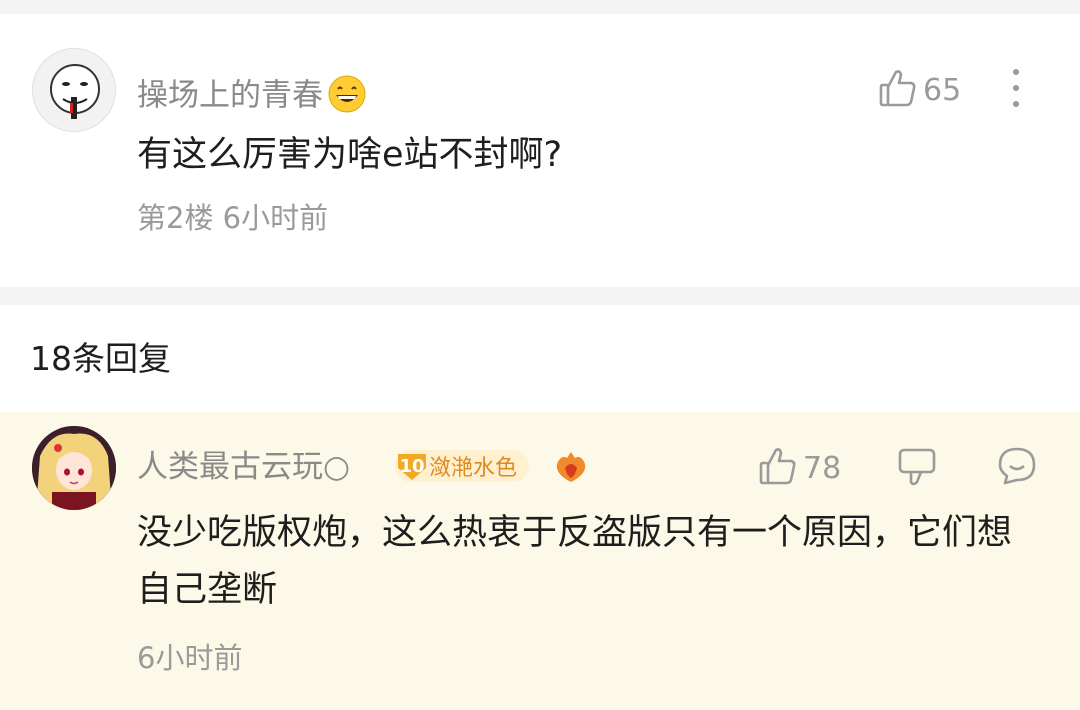 This screenshot has width=1080, height=710. What do you see at coordinates (100, 358) in the screenshot?
I see `reply-count-header: 18条回复` at bounding box center [100, 358].